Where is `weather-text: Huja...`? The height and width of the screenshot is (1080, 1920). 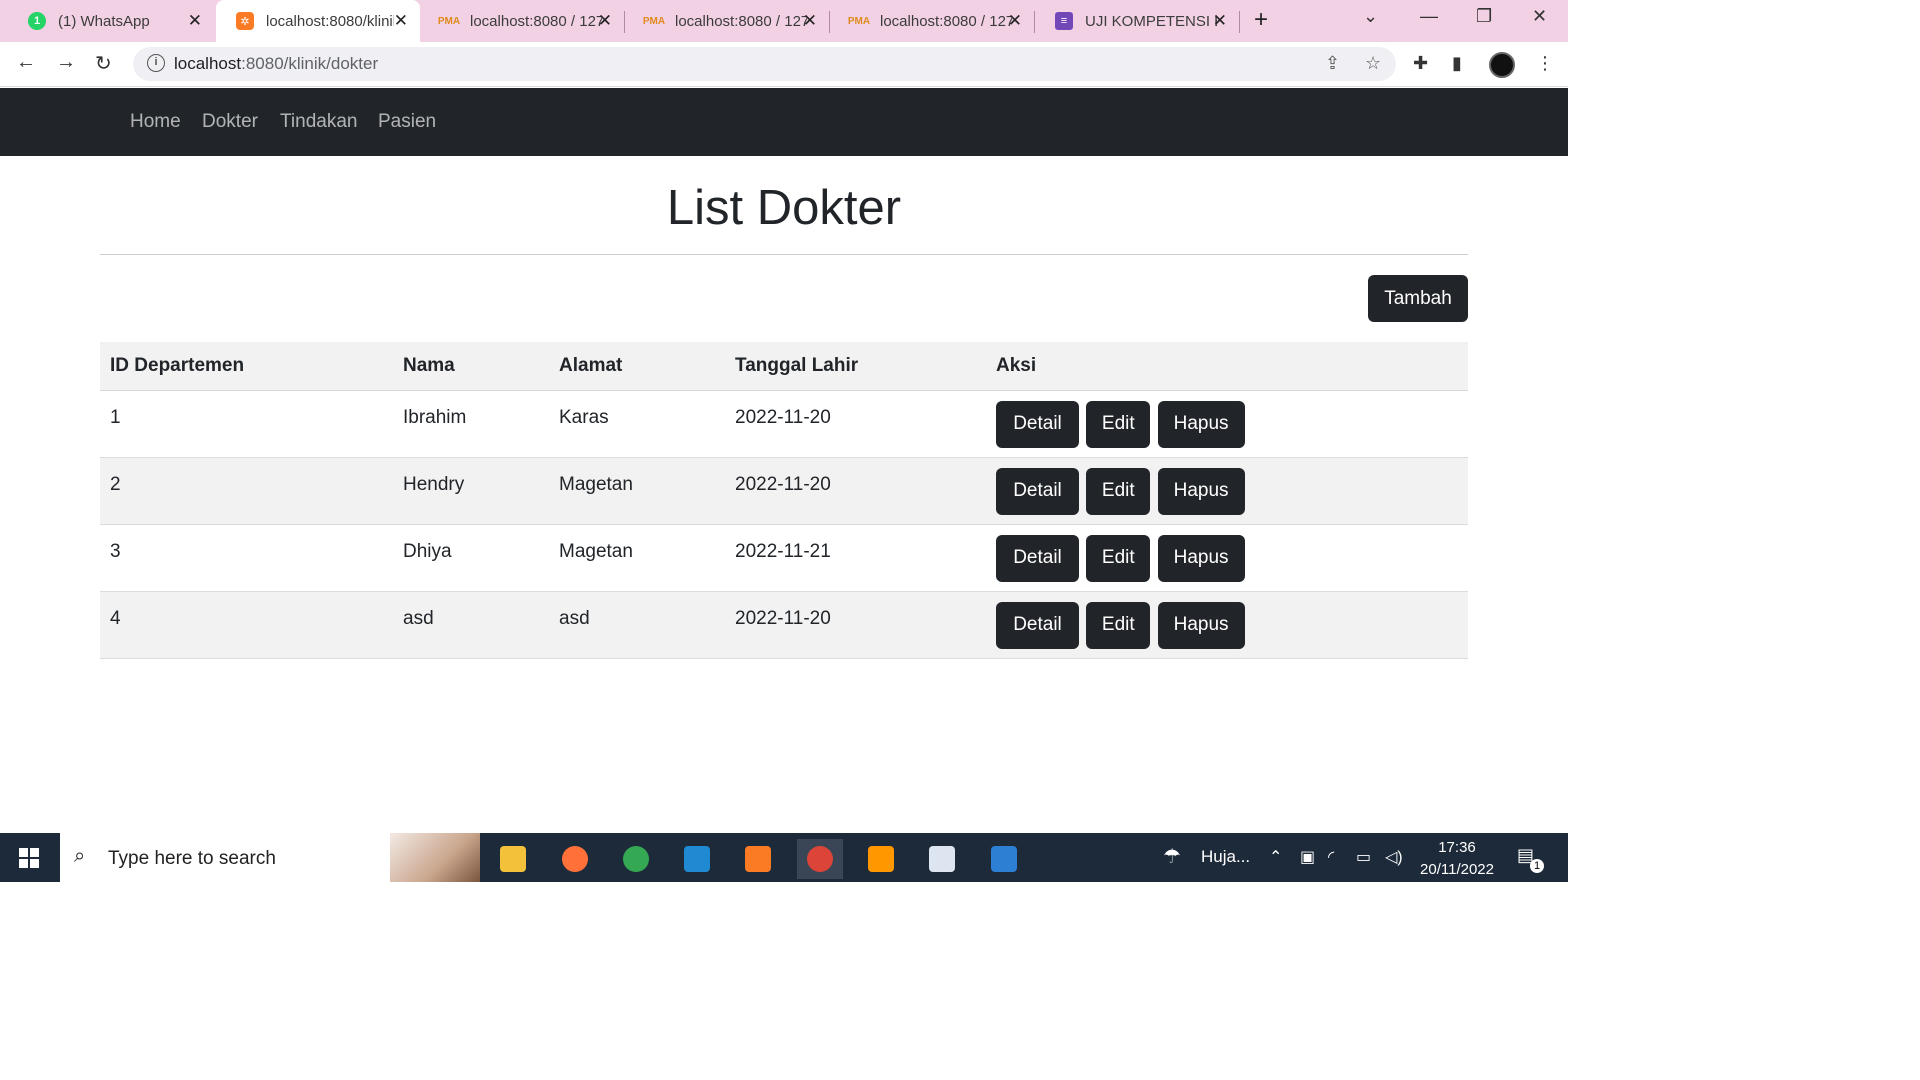
weather-text: Huja... is located at coordinates (1225, 857).